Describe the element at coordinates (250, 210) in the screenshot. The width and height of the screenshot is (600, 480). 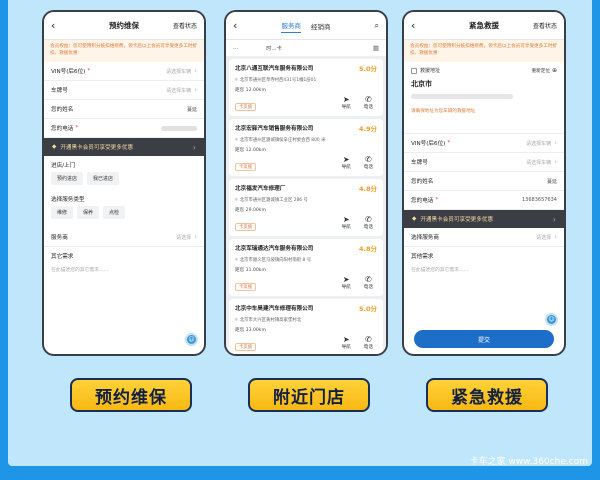
I see `store-distance: 距您 29.00km` at that location.